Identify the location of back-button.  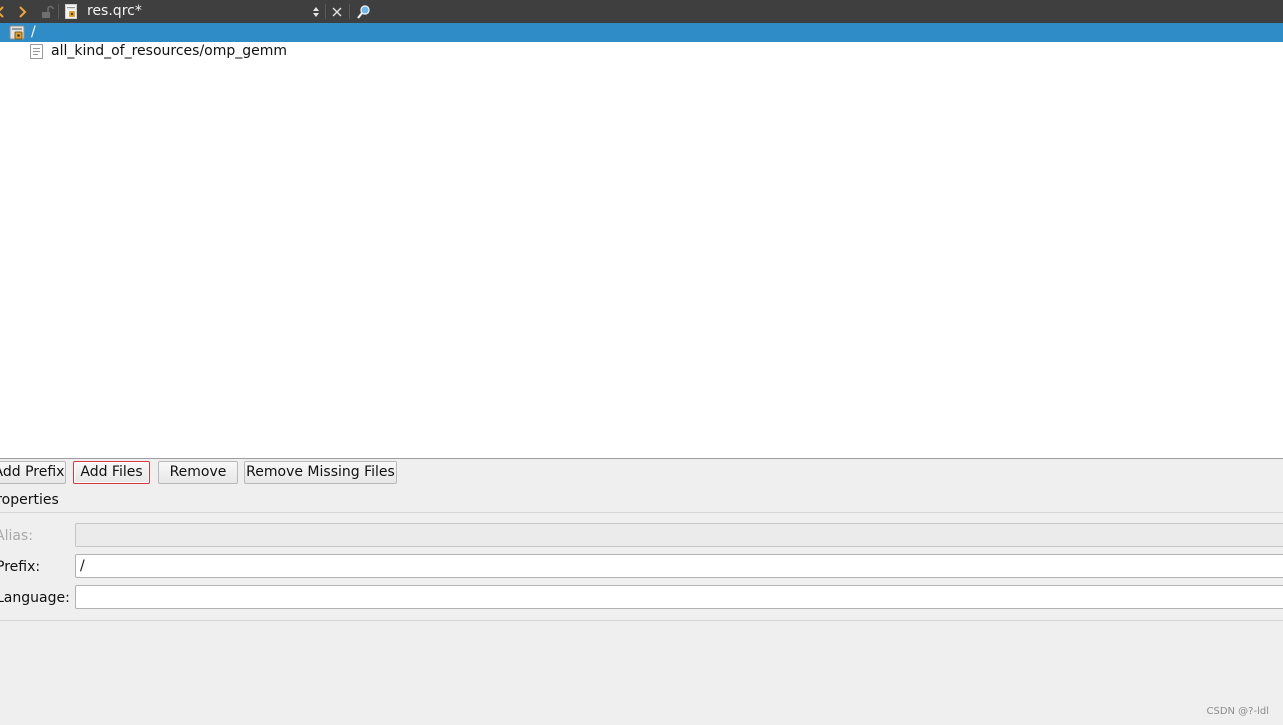
(4, 11).